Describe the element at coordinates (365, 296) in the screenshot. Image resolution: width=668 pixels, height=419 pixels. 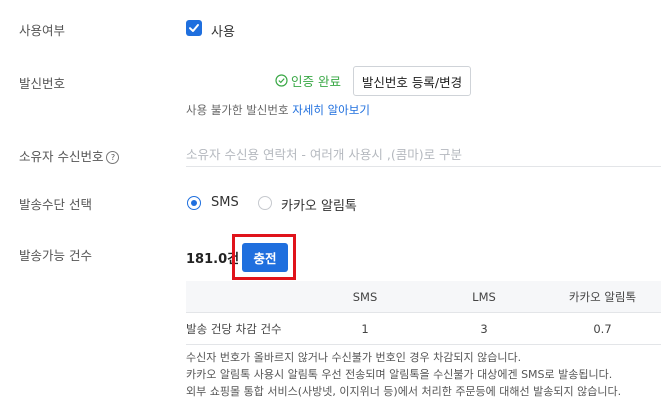
I see `cost-table-header-cell: SMS` at that location.